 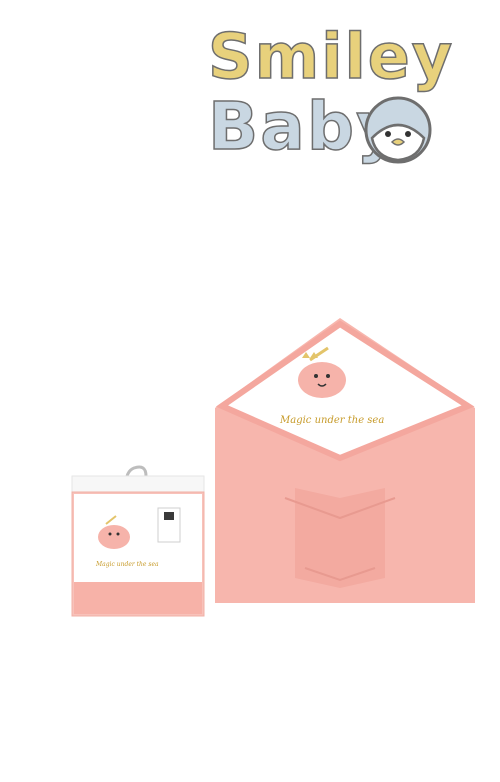 What do you see at coordinates (398, 130) in the screenshot?
I see `penguin-icon` at bounding box center [398, 130].